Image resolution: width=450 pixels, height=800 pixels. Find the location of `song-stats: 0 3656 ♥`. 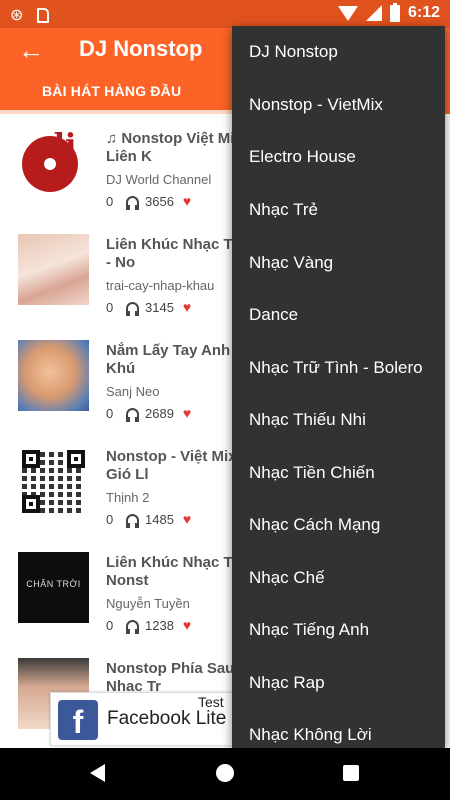

song-stats: 0 3656 ♥ is located at coordinates (148, 201).